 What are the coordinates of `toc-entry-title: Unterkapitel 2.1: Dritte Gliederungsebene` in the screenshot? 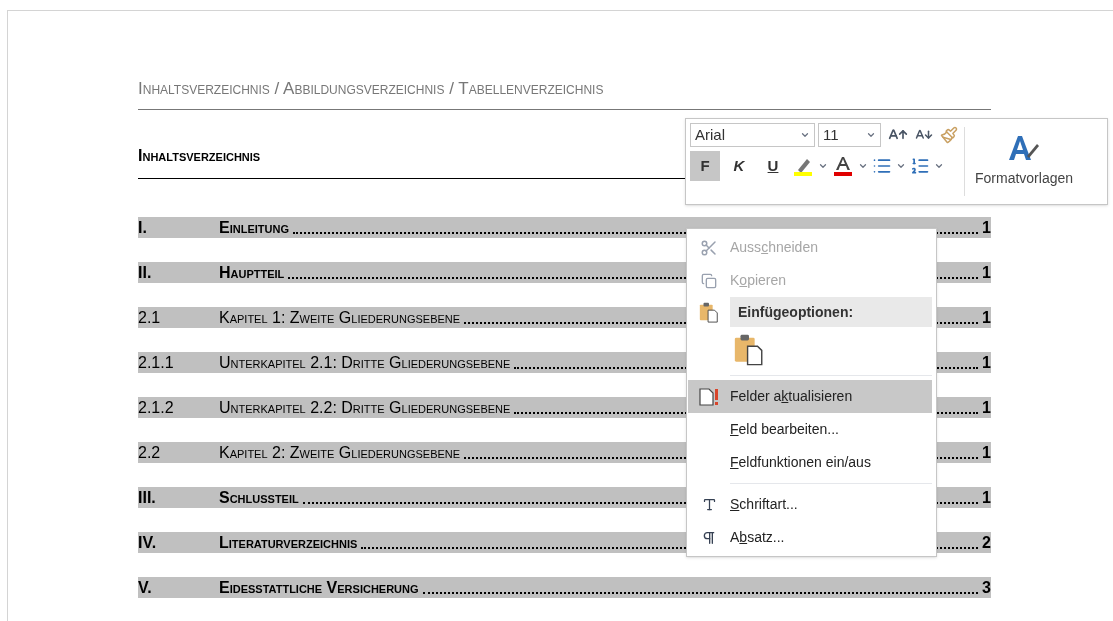 It's located at (365, 362).